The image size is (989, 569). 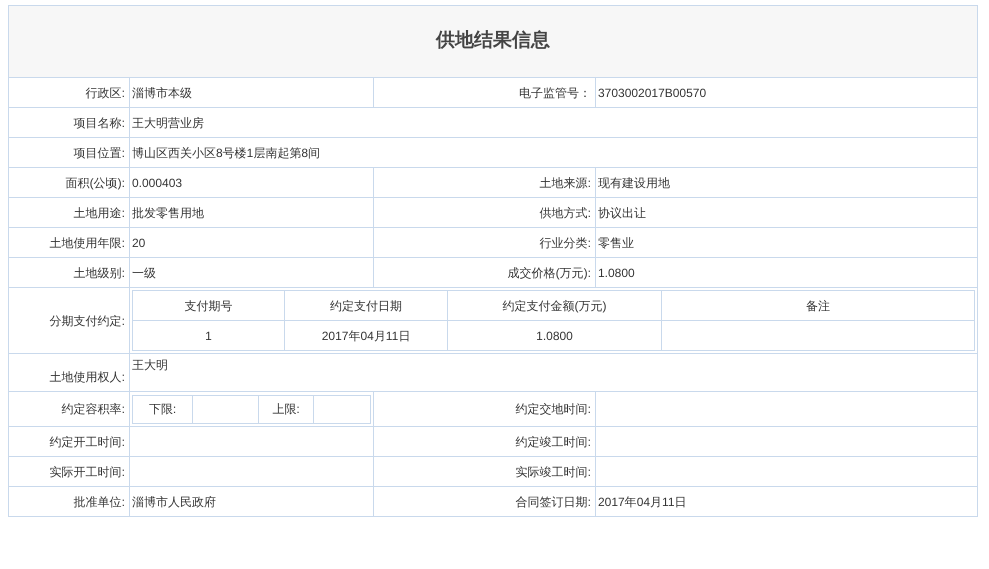 What do you see at coordinates (485, 243) in the screenshot?
I see `field-label: 行业分类:` at bounding box center [485, 243].